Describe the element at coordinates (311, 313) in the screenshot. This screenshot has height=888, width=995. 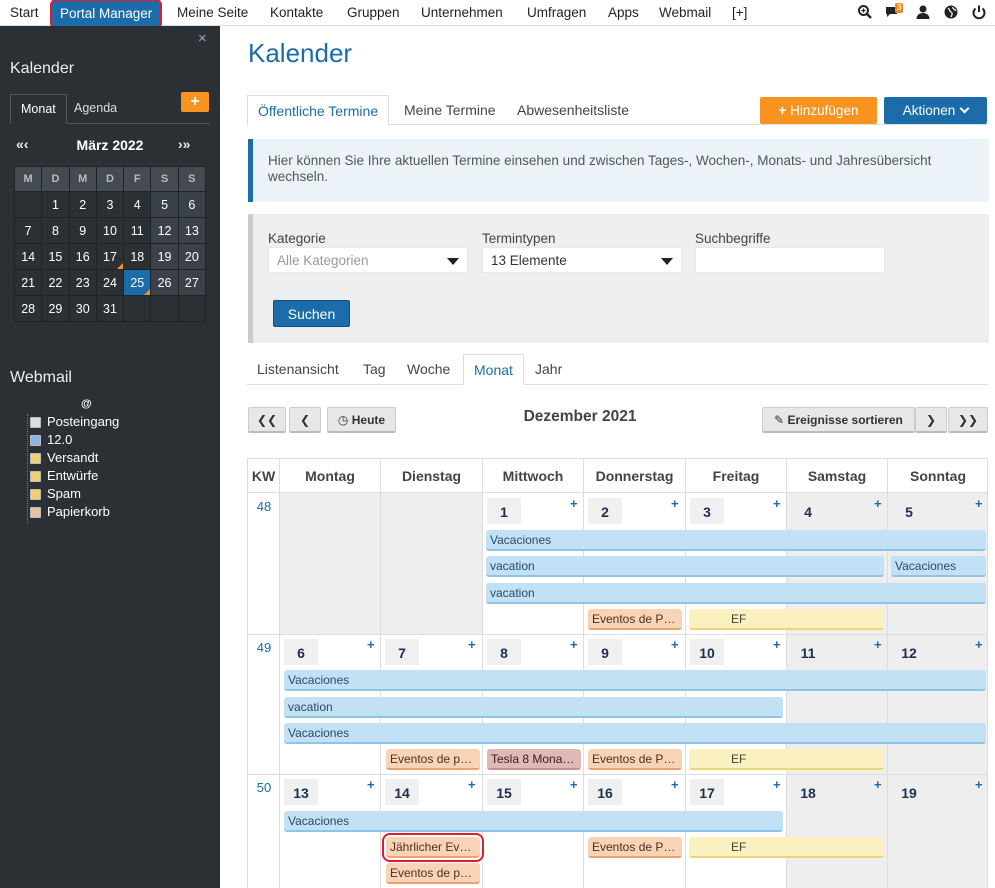
I see `search-button: Suchen` at that location.